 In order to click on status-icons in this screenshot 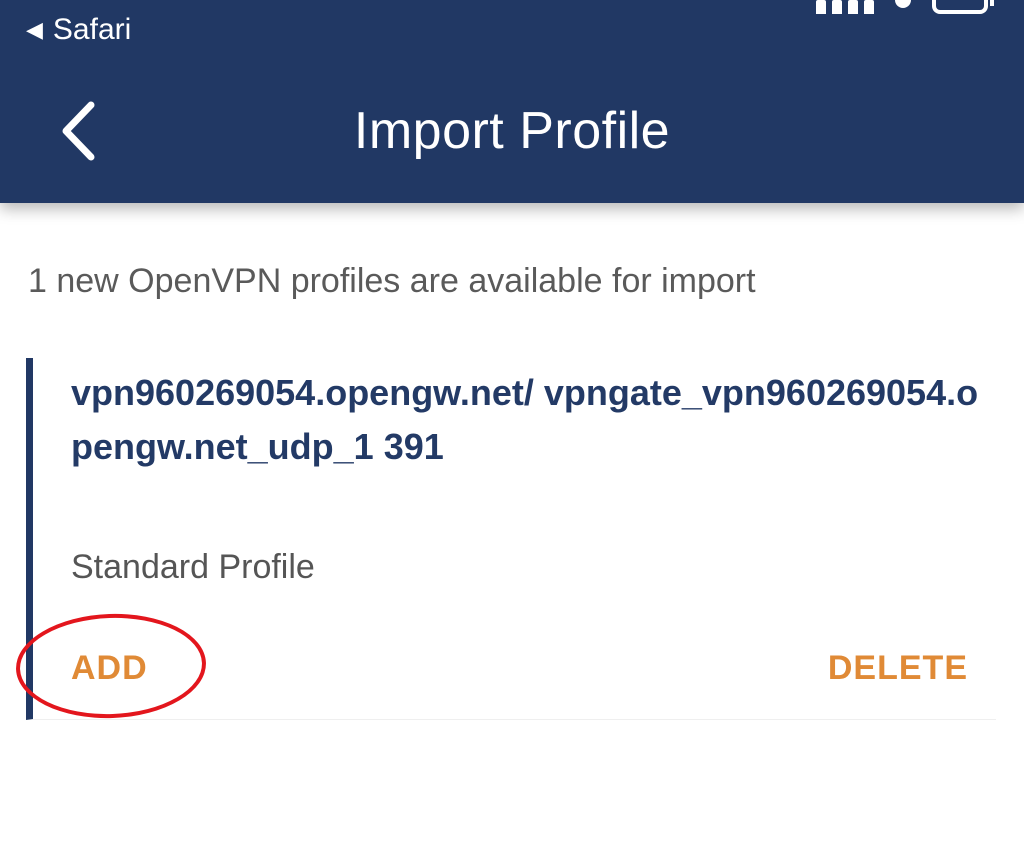, I will do `click(905, 8)`.